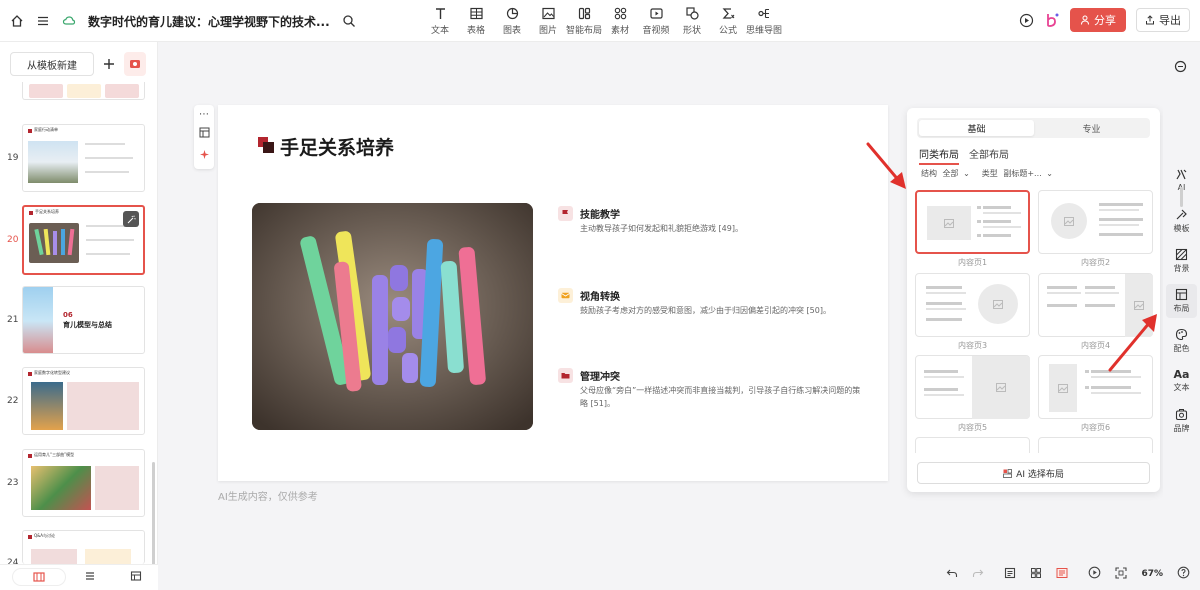 This screenshot has height=590, width=1200. Describe the element at coordinates (13, 320) in the screenshot. I see `slide-number: 21` at that location.